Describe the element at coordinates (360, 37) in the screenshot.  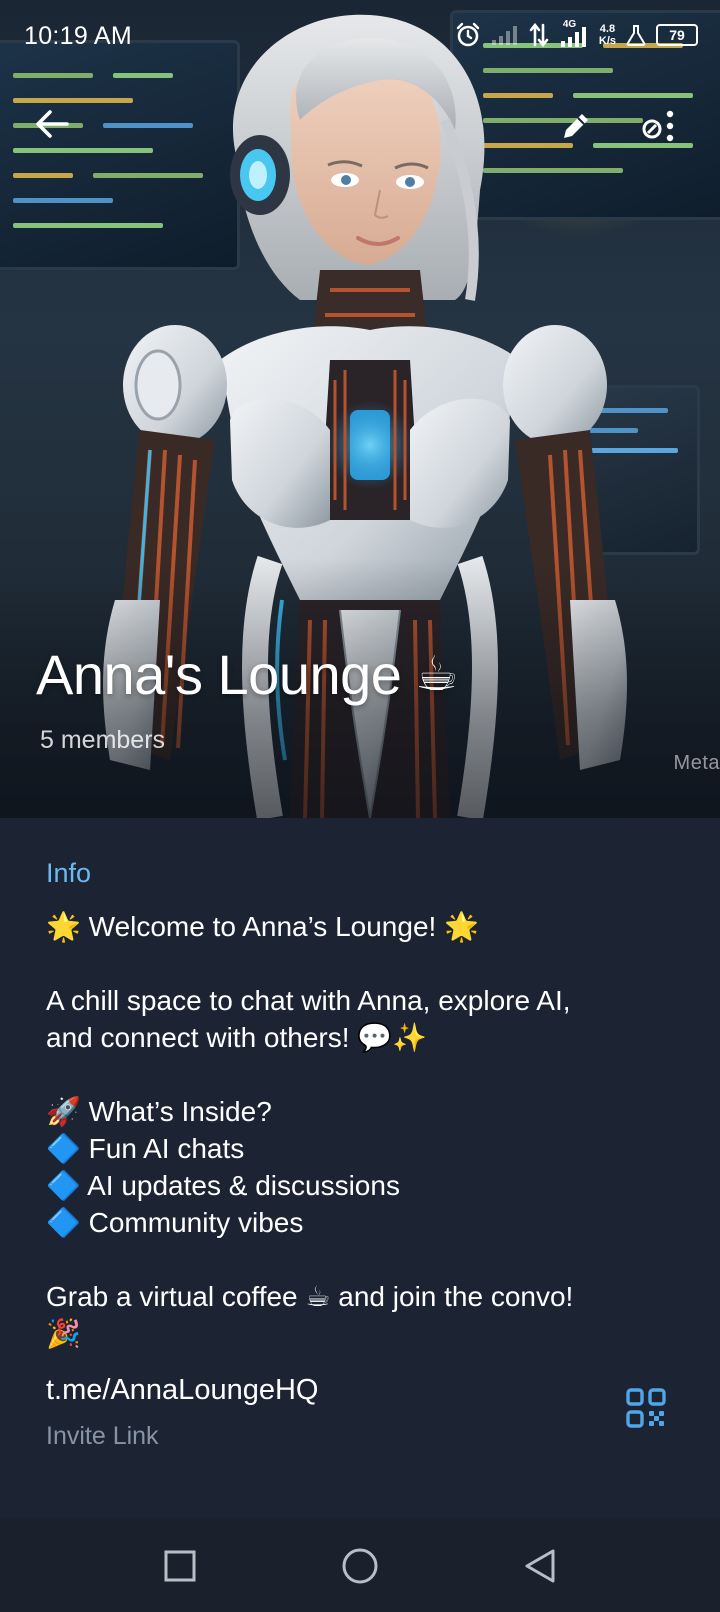
I see `status-bar: 10:19 AM 4G 4.8 K/s 79` at that location.